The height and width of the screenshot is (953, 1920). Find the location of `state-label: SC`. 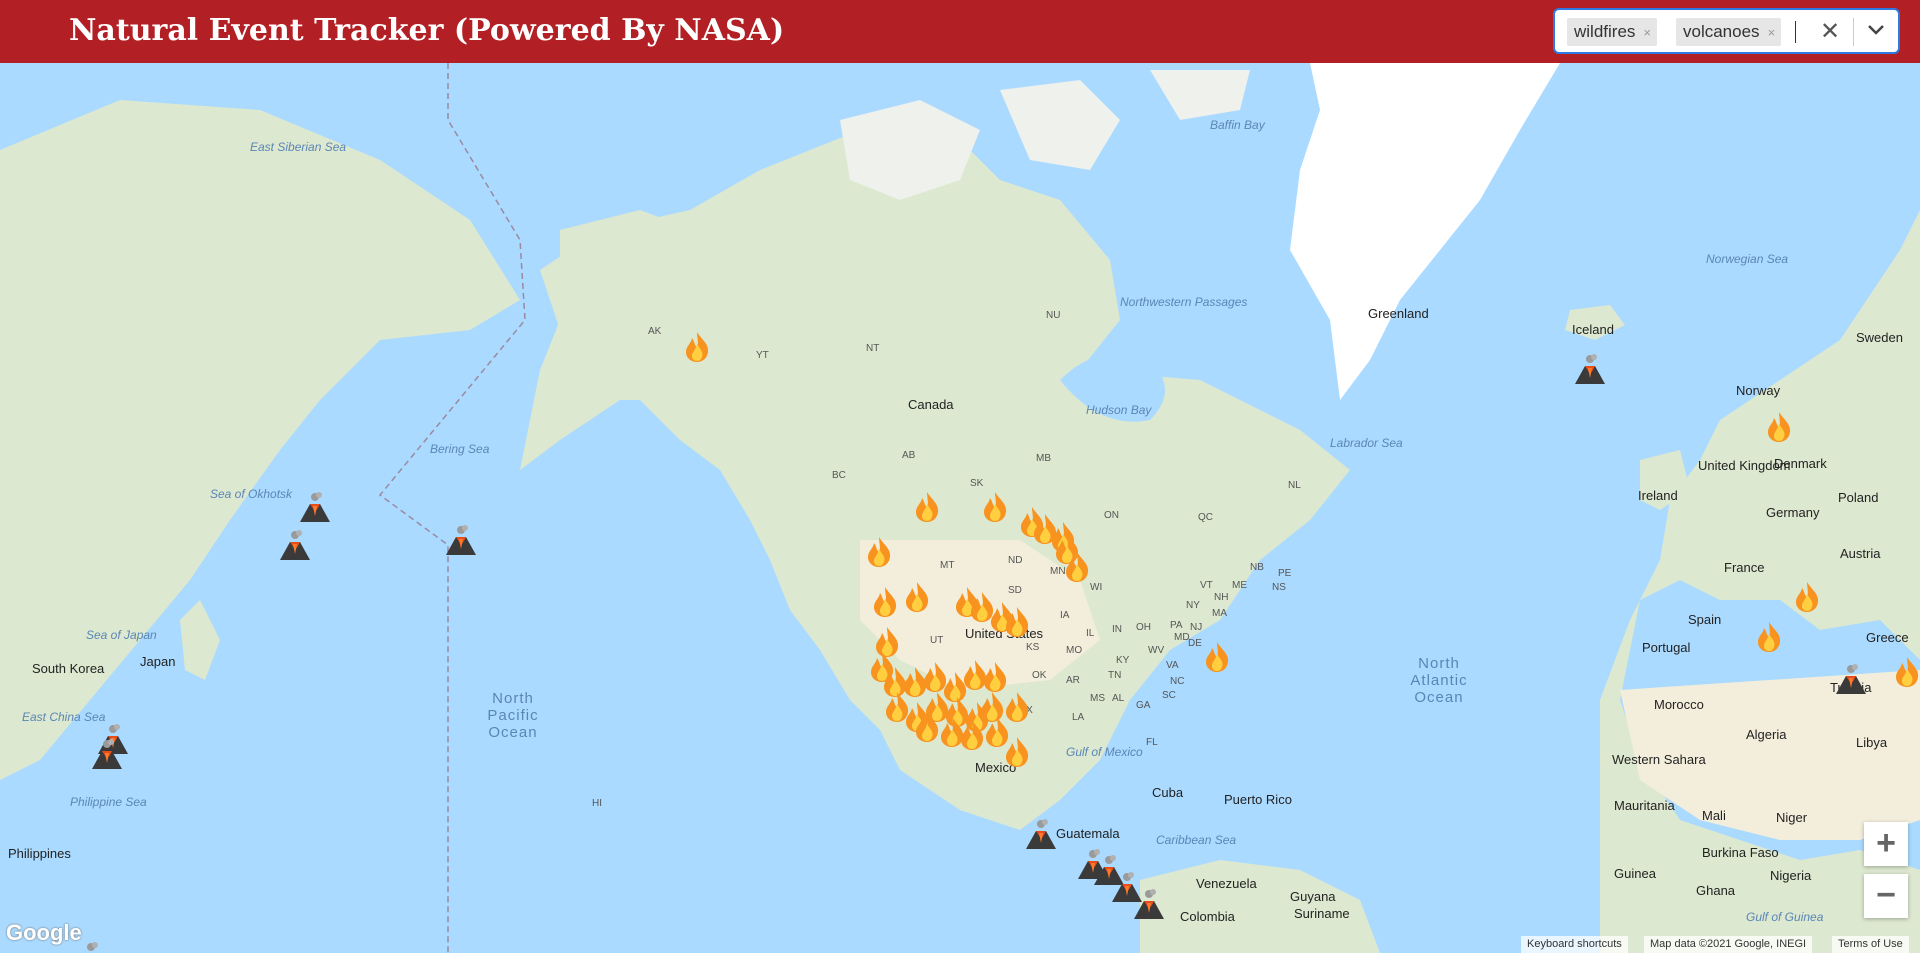

state-label: SC is located at coordinates (1169, 695).